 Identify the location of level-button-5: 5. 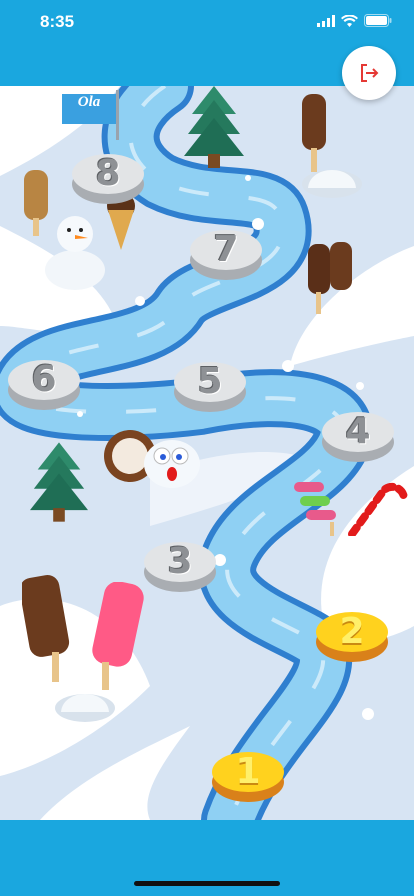
(210, 387).